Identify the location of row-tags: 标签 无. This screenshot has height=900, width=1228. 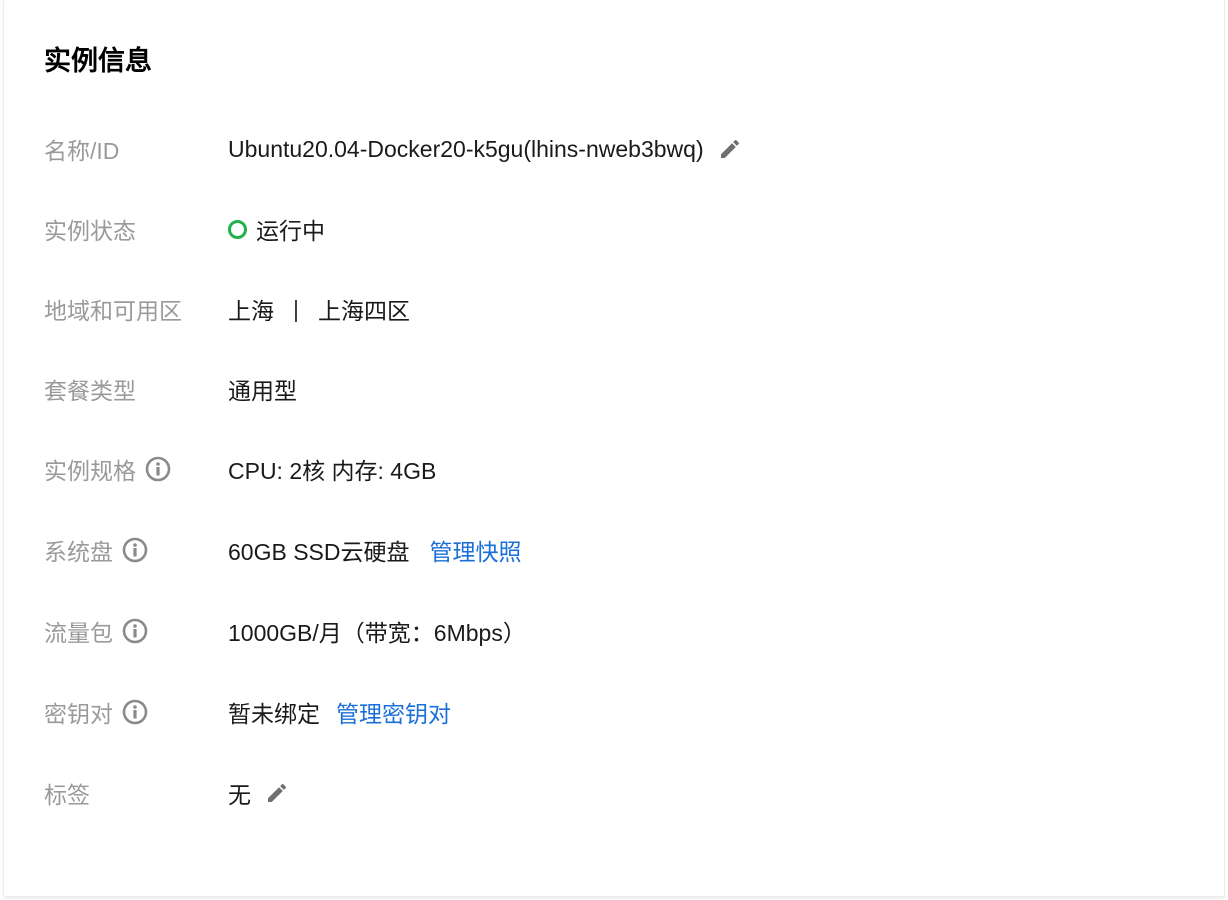
(166, 793).